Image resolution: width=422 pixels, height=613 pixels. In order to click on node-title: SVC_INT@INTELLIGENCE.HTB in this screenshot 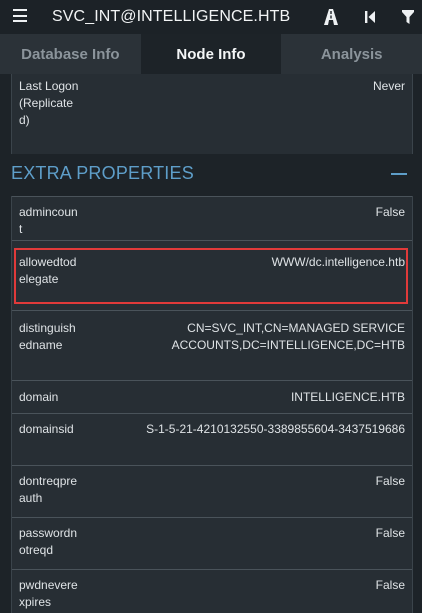, I will do `click(171, 16)`.